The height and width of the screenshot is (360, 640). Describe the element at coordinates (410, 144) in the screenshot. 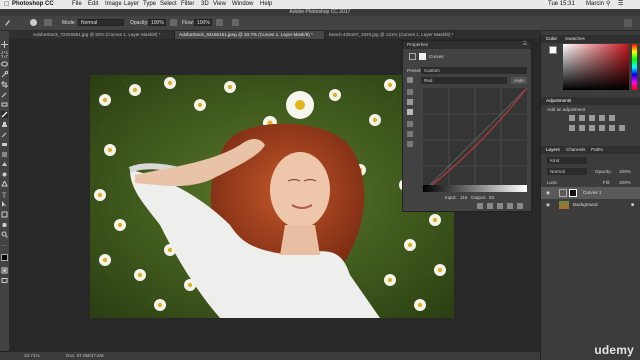

I see `smooth-curve-icon` at that location.